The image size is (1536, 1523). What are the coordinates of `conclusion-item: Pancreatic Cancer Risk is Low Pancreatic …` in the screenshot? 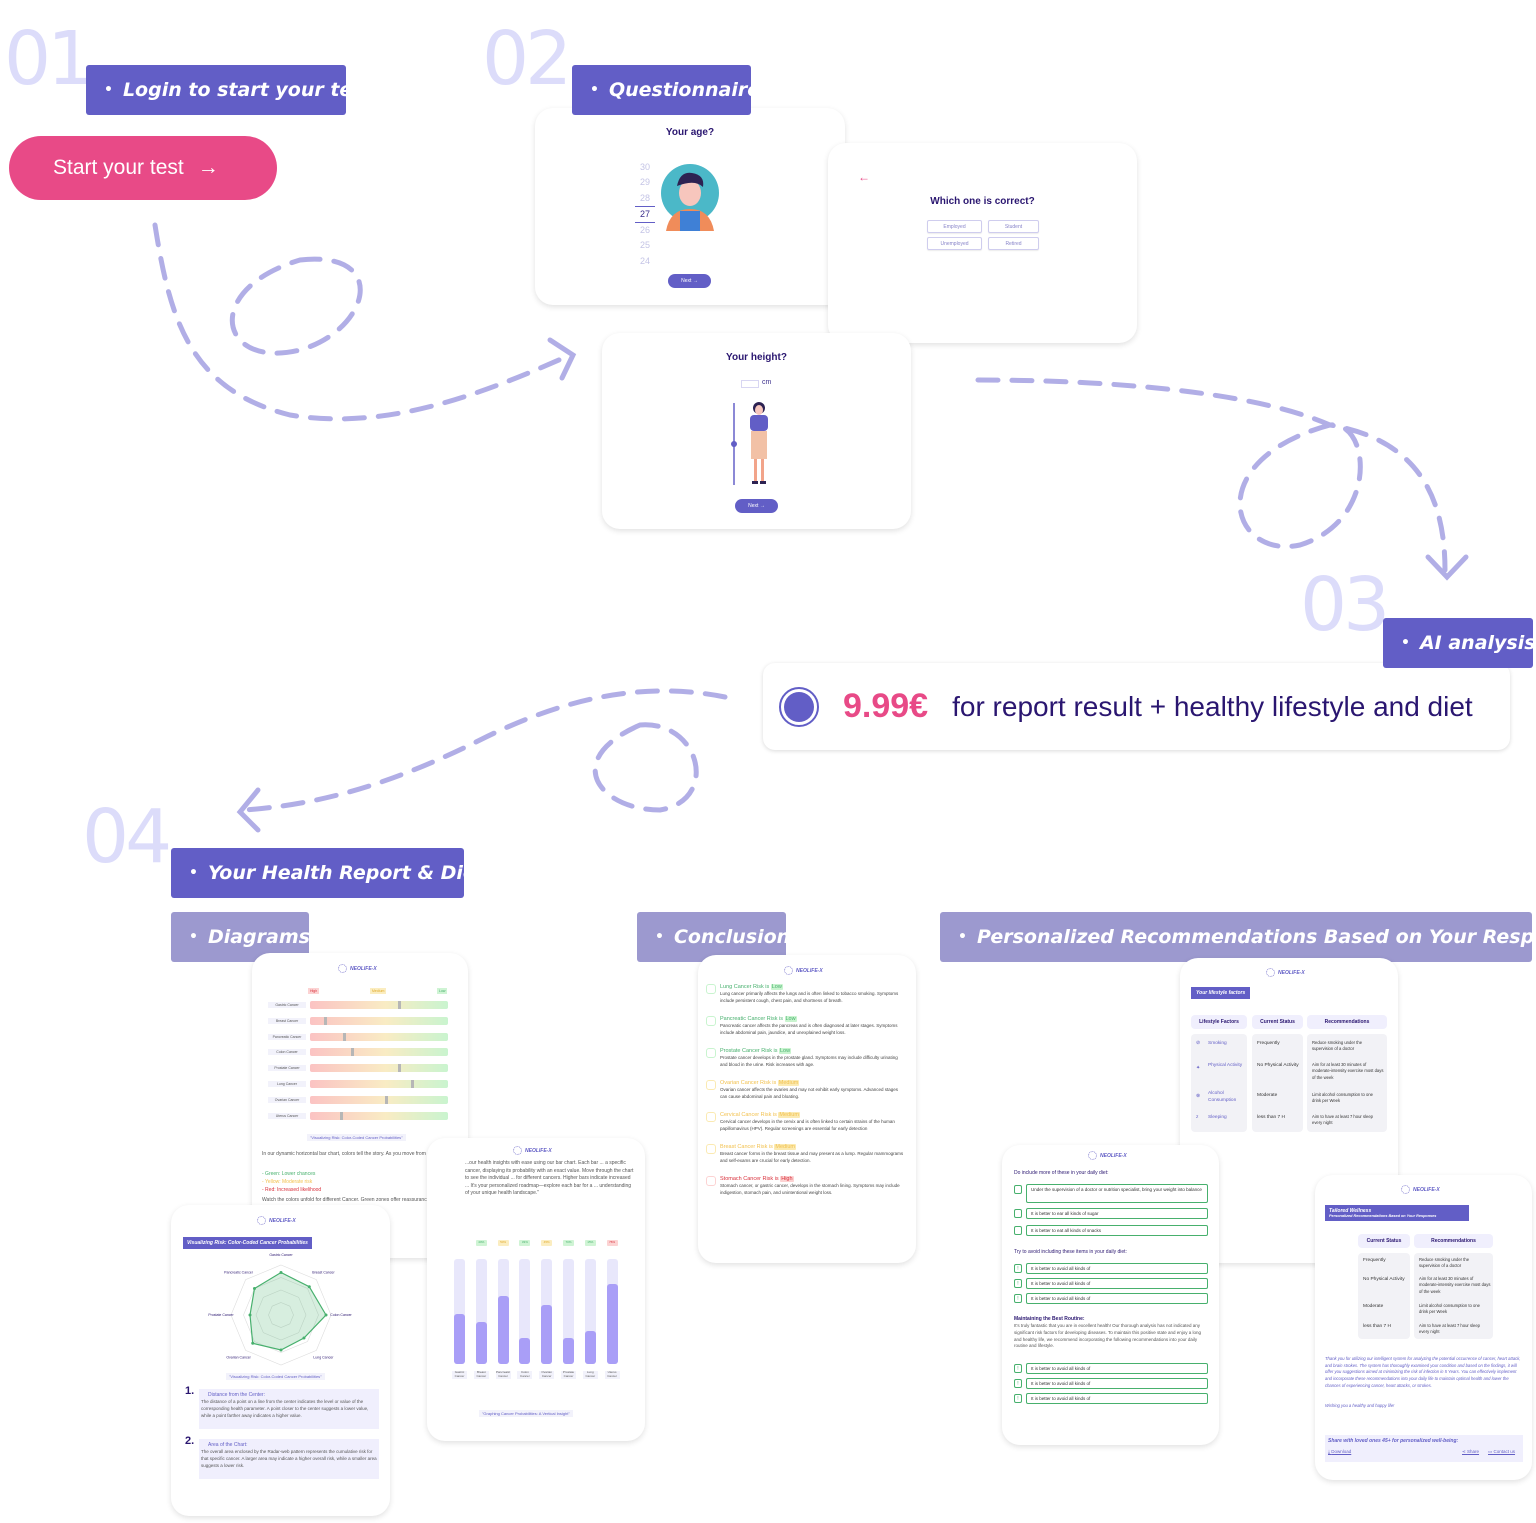 It's located at (806, 1026).